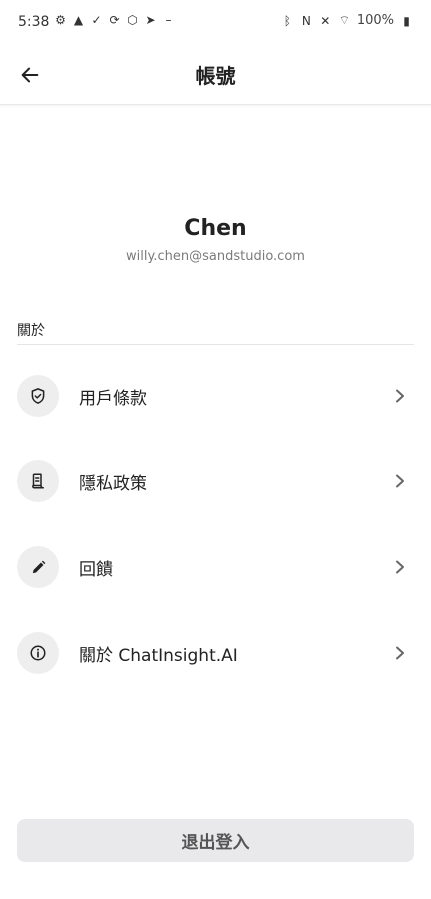  I want to click on menu-item-feedback: 回饋, so click(215, 567).